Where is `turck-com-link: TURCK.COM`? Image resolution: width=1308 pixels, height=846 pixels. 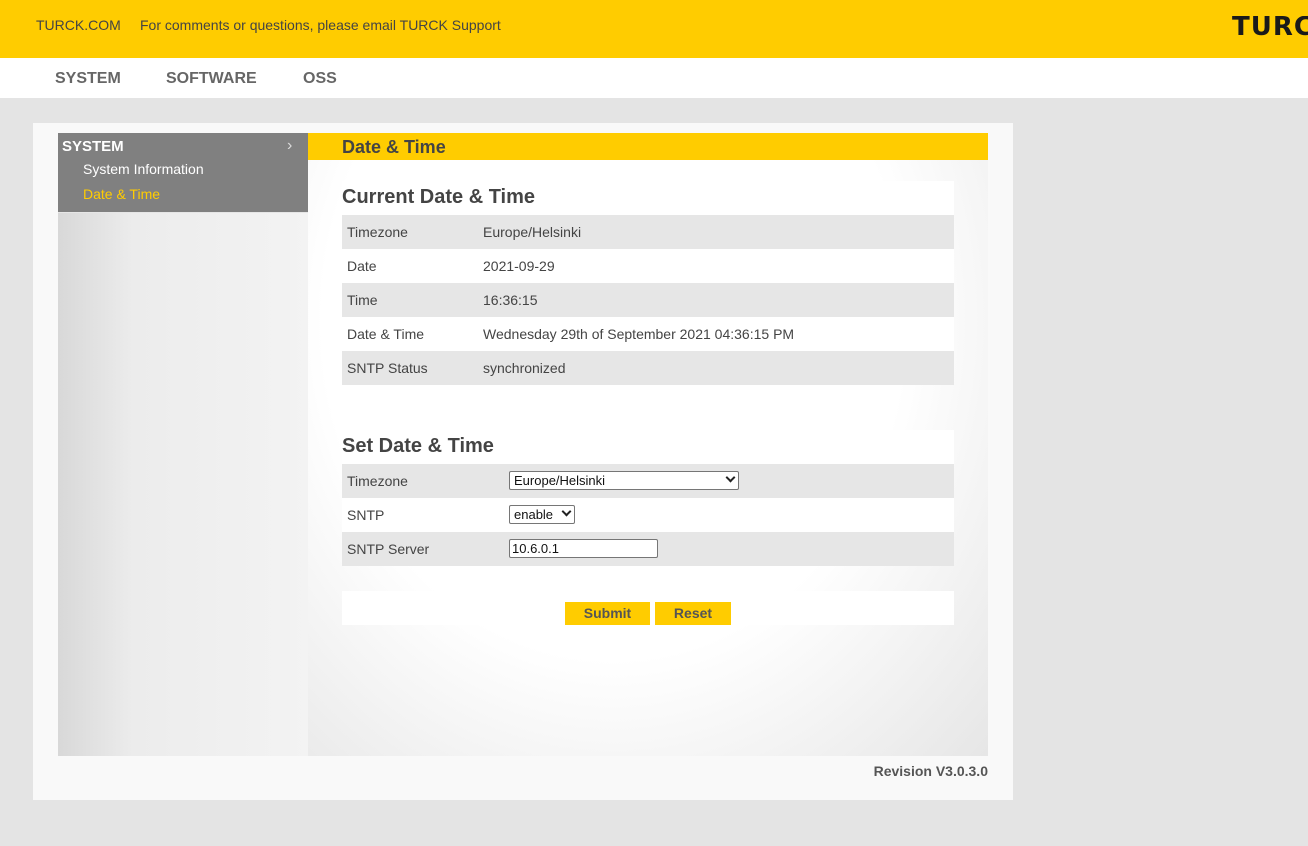
turck-com-link: TURCK.COM is located at coordinates (78, 25).